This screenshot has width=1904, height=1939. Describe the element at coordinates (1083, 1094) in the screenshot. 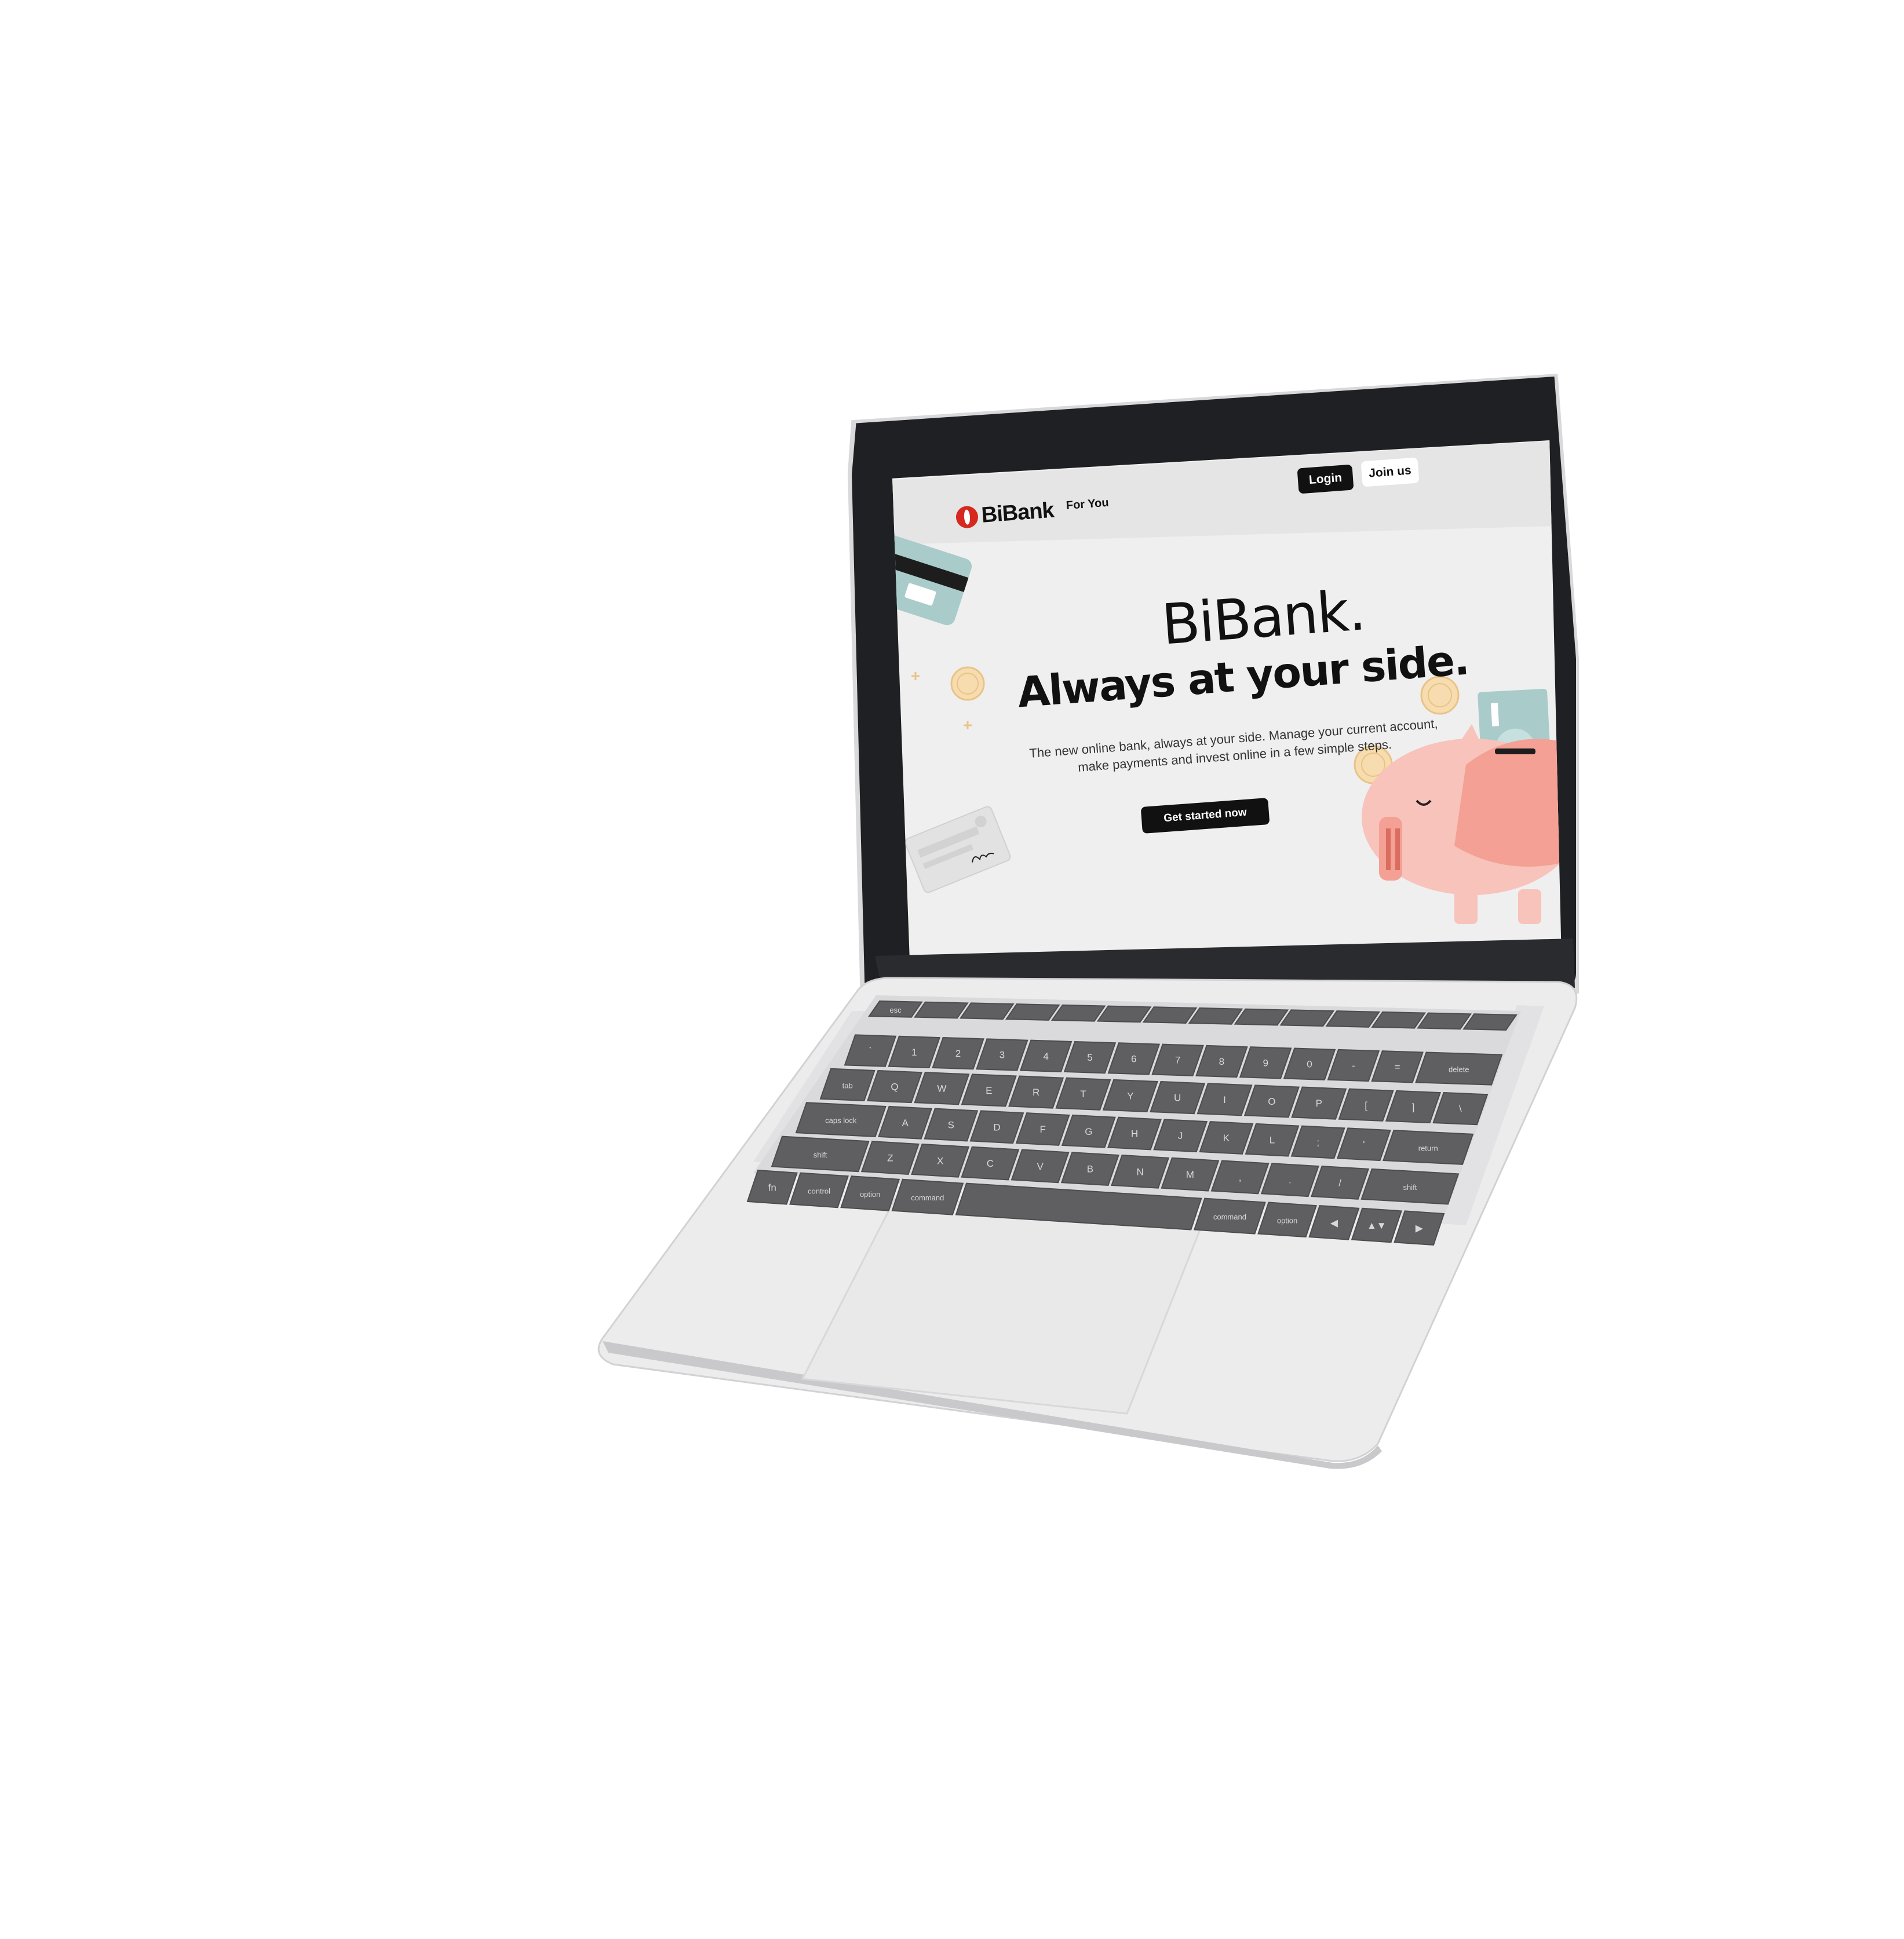

I see `keyboard-key-label: T` at that location.